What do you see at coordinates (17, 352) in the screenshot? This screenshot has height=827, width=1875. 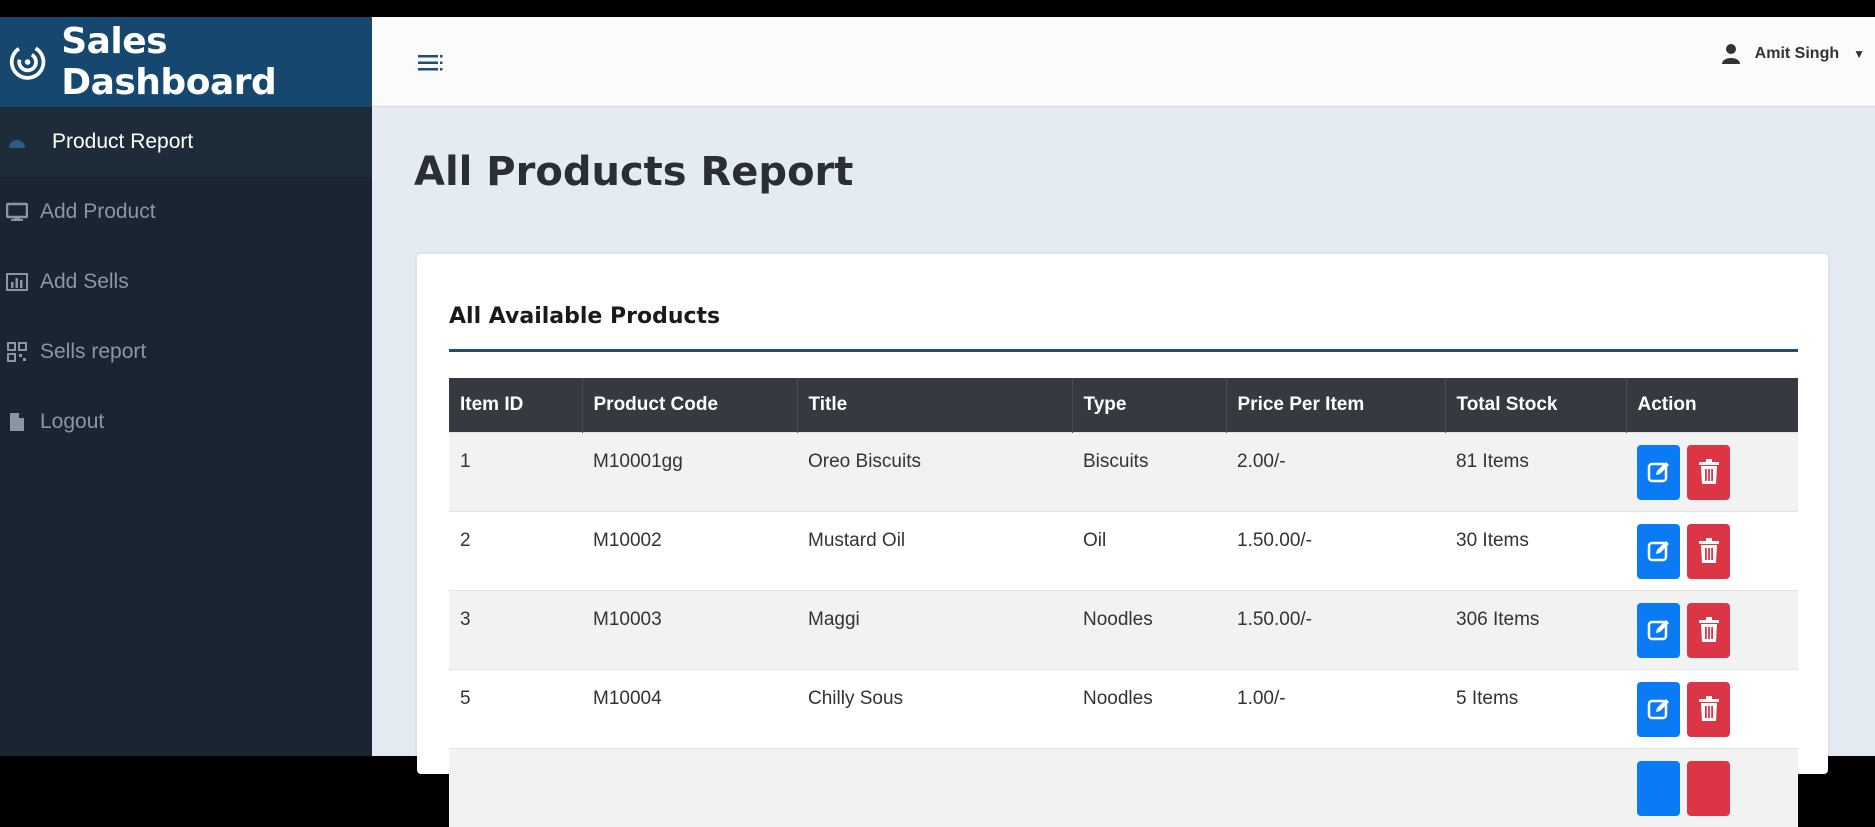 I see `qrcode-icon` at bounding box center [17, 352].